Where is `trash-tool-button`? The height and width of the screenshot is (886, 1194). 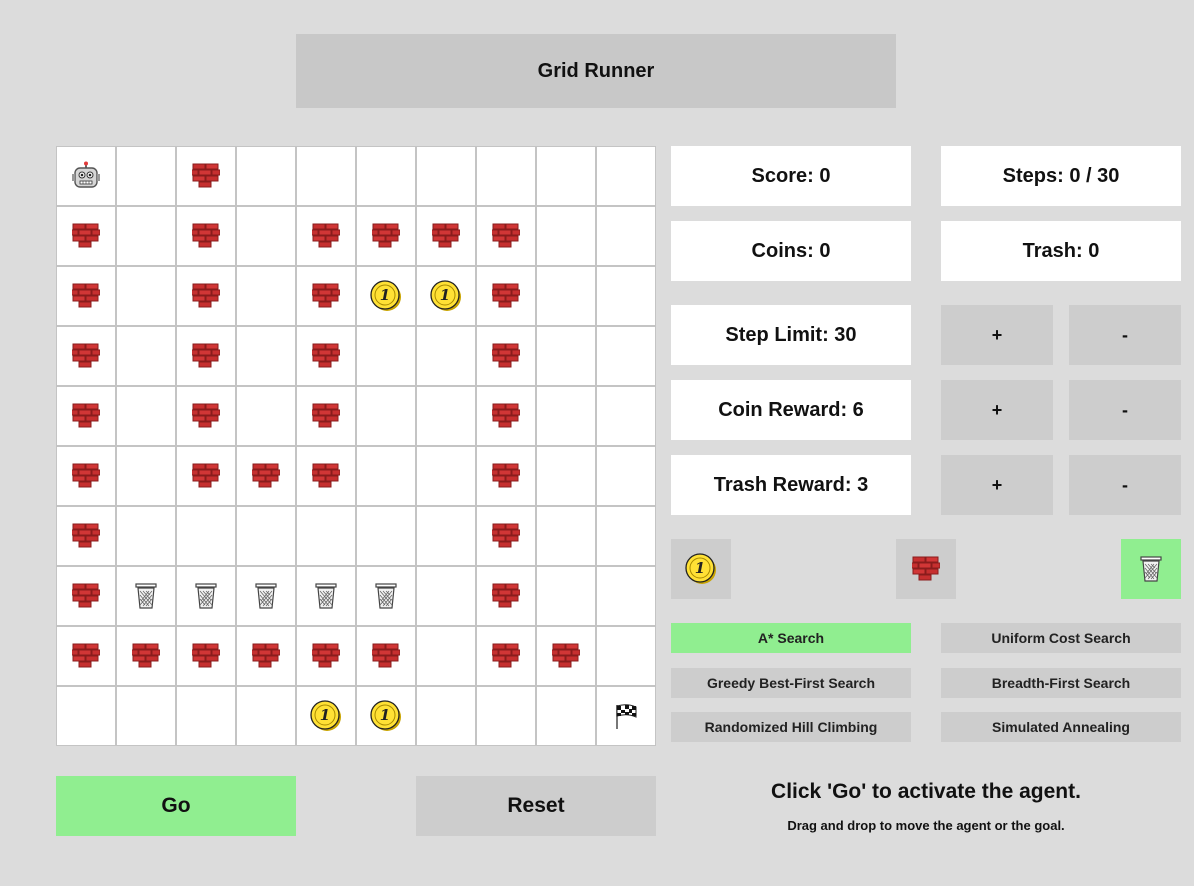
trash-tool-button is located at coordinates (1151, 569).